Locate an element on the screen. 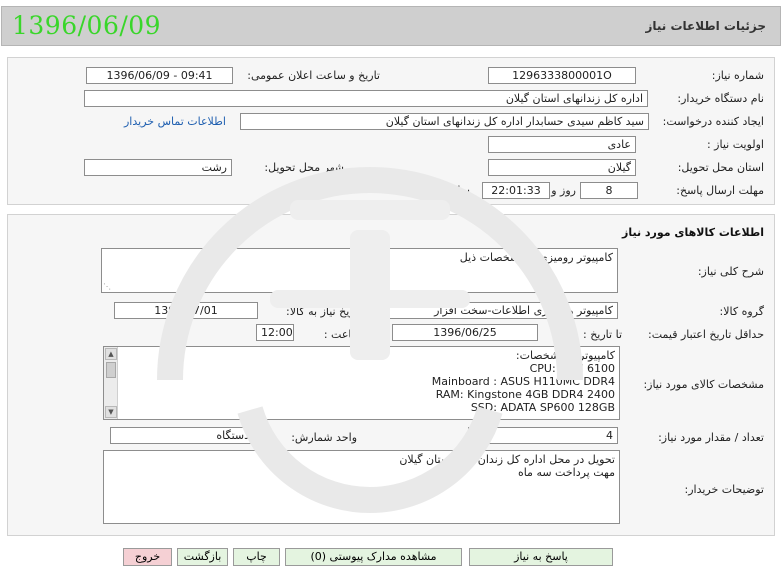  buyer-note-line: مهت پرداخت سه ماه is located at coordinates (566, 472).